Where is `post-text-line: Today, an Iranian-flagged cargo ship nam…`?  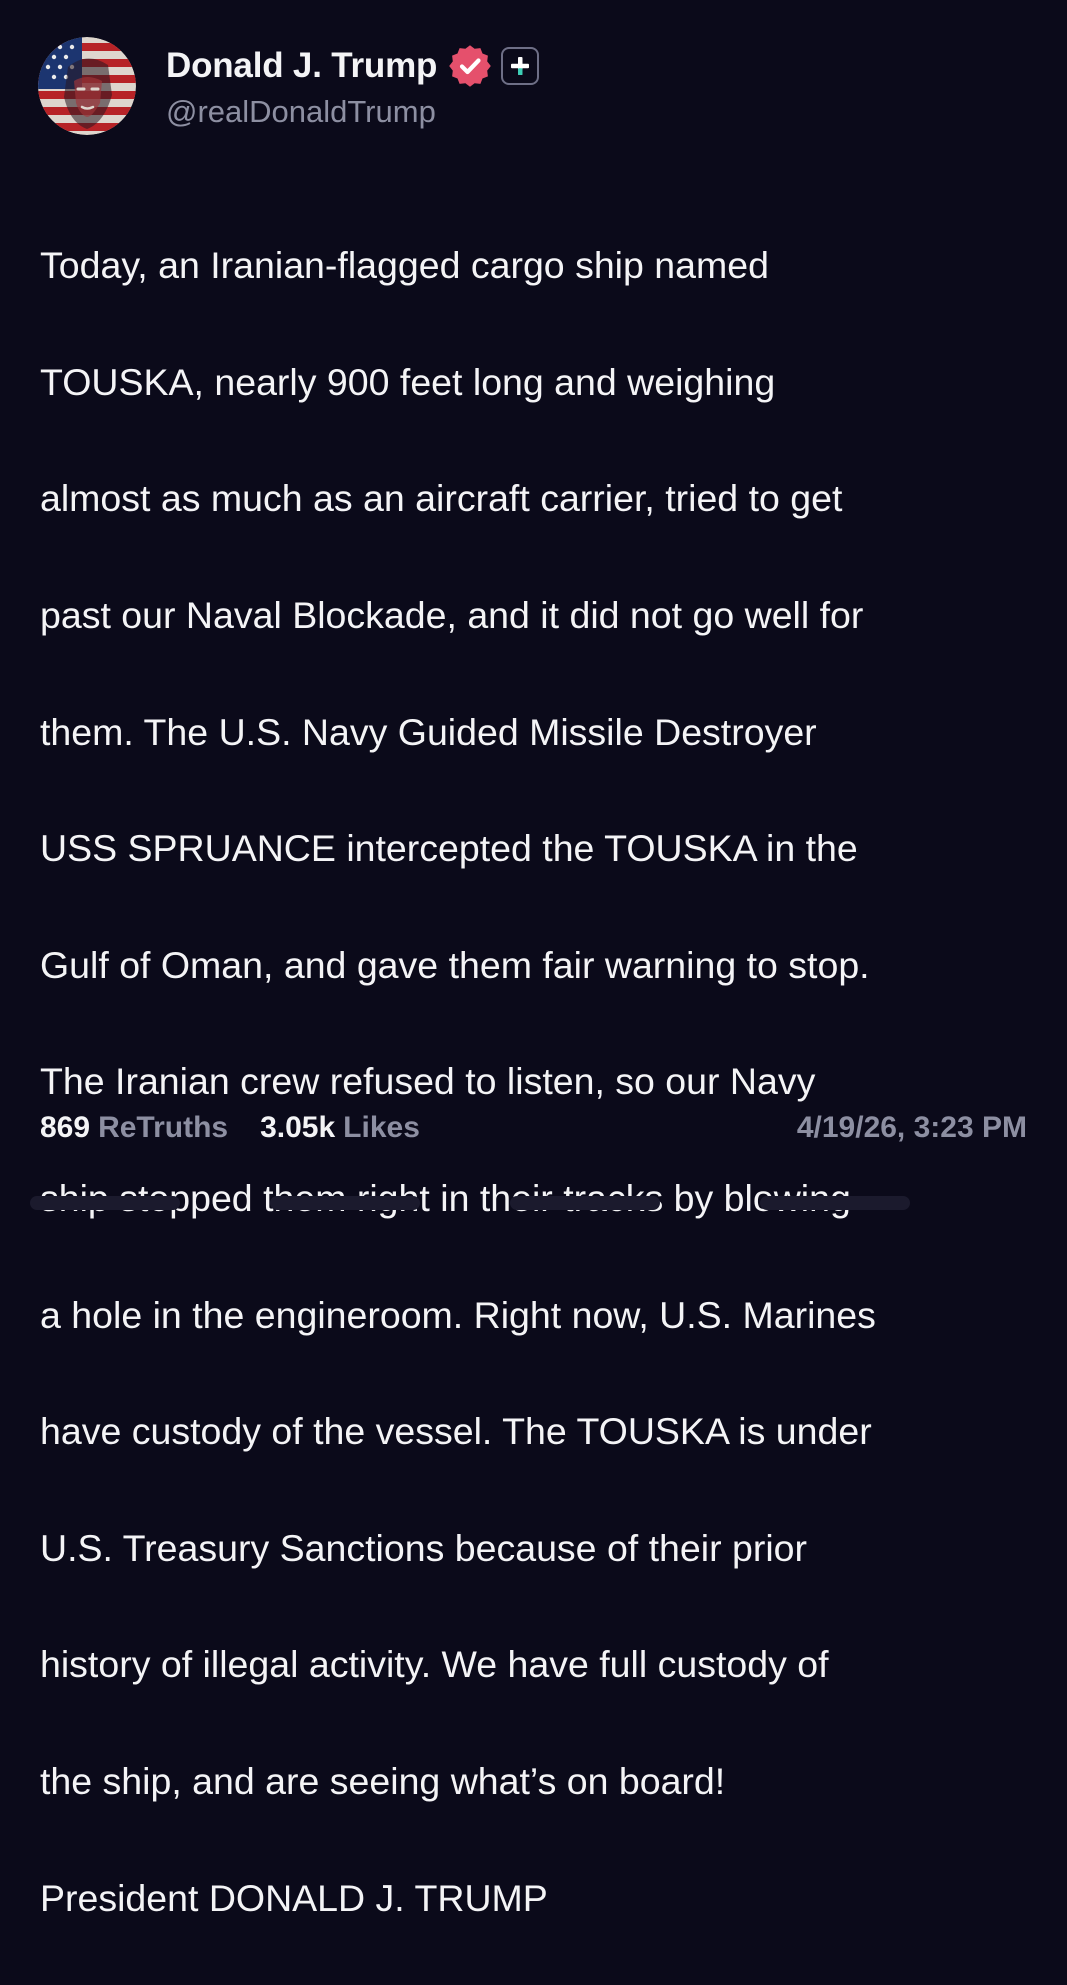 post-text-line: Today, an Iranian-flagged cargo ship nam… is located at coordinates (404, 265).